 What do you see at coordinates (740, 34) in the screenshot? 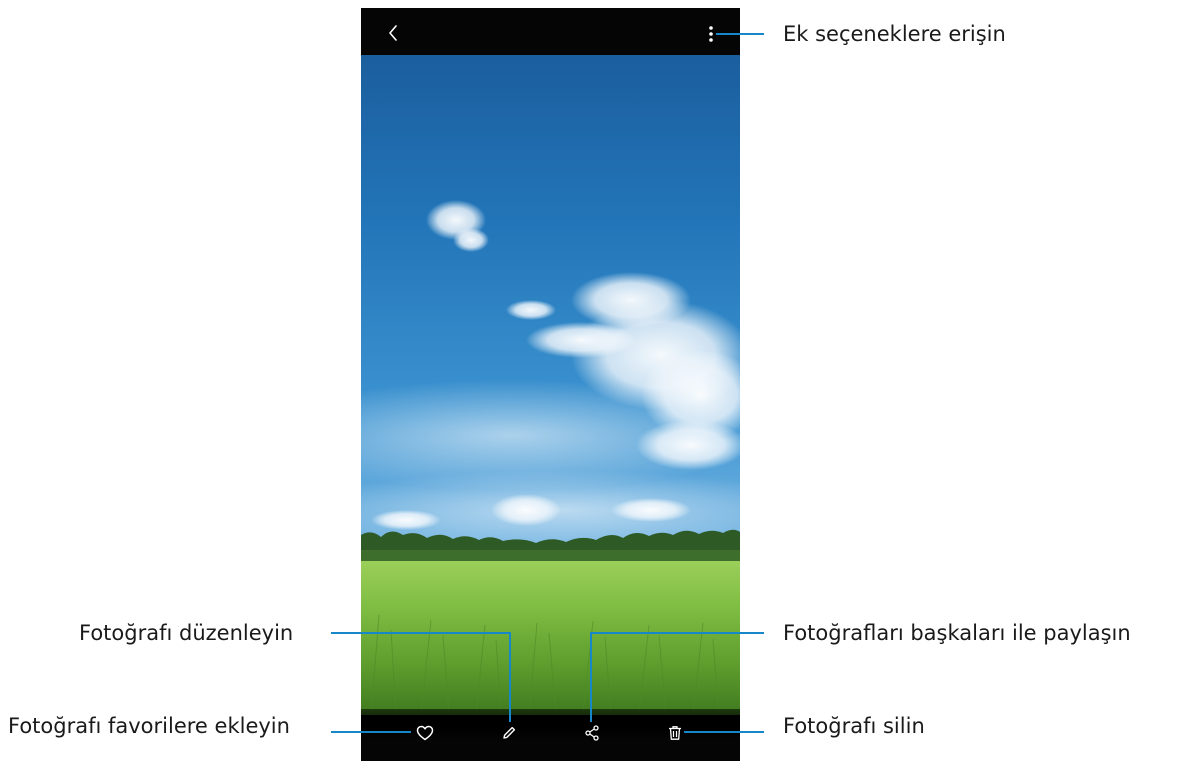
I see `leader-more-options` at bounding box center [740, 34].